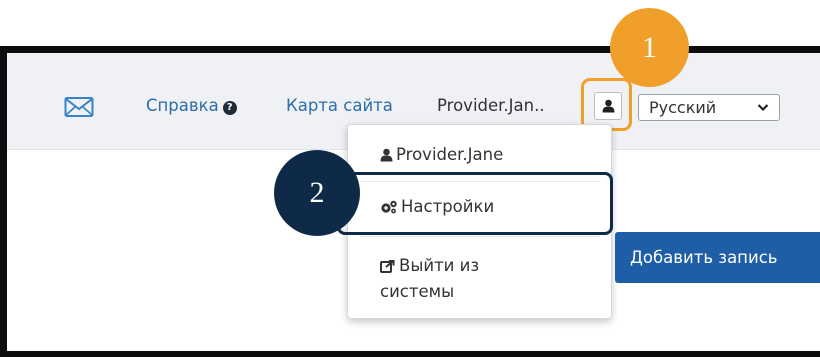 The image size is (820, 357). Describe the element at coordinates (182, 105) in the screenshot. I see `help-label: Справка` at that location.